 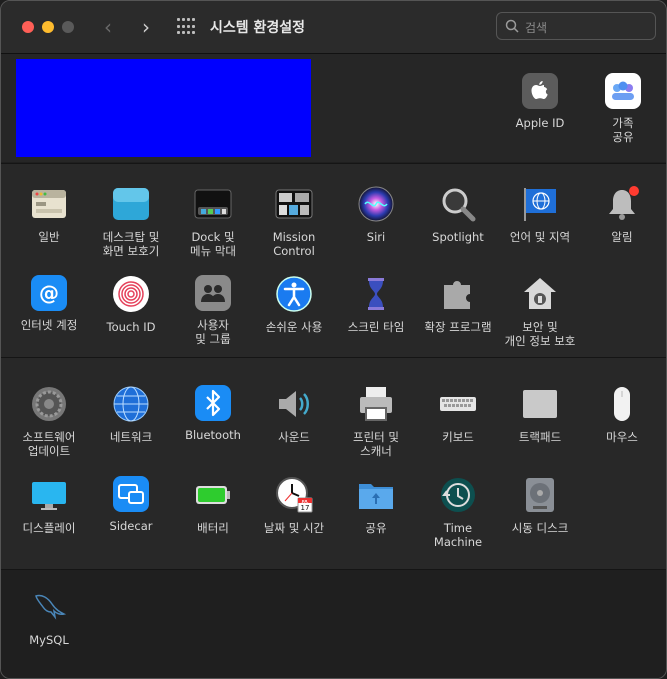 I want to click on pref-desktop-screensaver: 데스크탑 및 화면 보호기, so click(x=131, y=221).